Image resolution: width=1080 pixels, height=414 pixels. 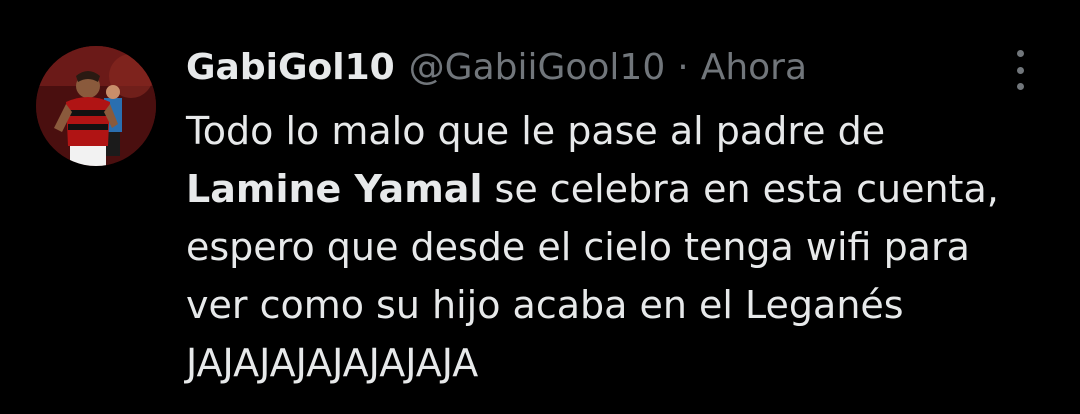 What do you see at coordinates (334, 189) in the screenshot?
I see `bold-name: Lamine Yamal` at bounding box center [334, 189].